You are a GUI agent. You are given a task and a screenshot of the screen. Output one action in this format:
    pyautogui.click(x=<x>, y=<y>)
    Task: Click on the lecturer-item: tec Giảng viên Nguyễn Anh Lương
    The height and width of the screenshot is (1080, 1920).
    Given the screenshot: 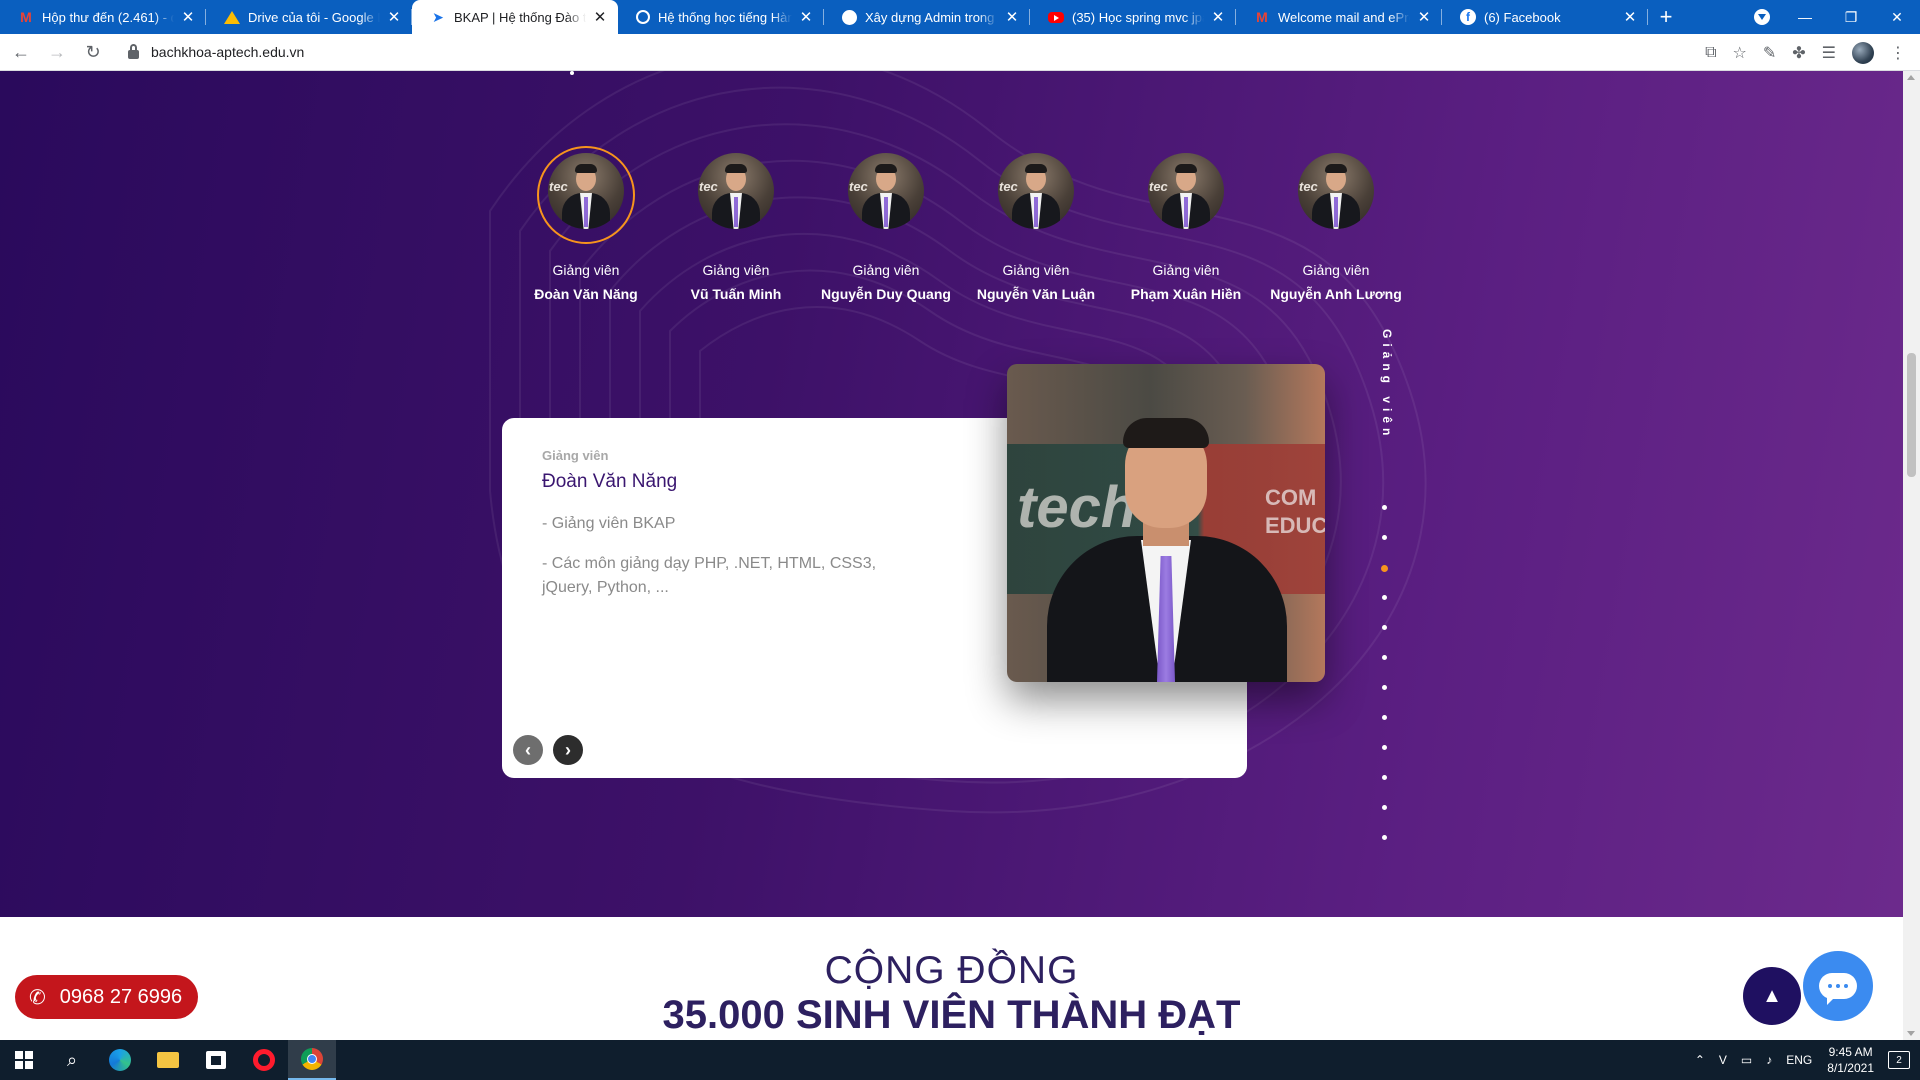 What is the action you would take?
    pyautogui.click(x=1336, y=224)
    